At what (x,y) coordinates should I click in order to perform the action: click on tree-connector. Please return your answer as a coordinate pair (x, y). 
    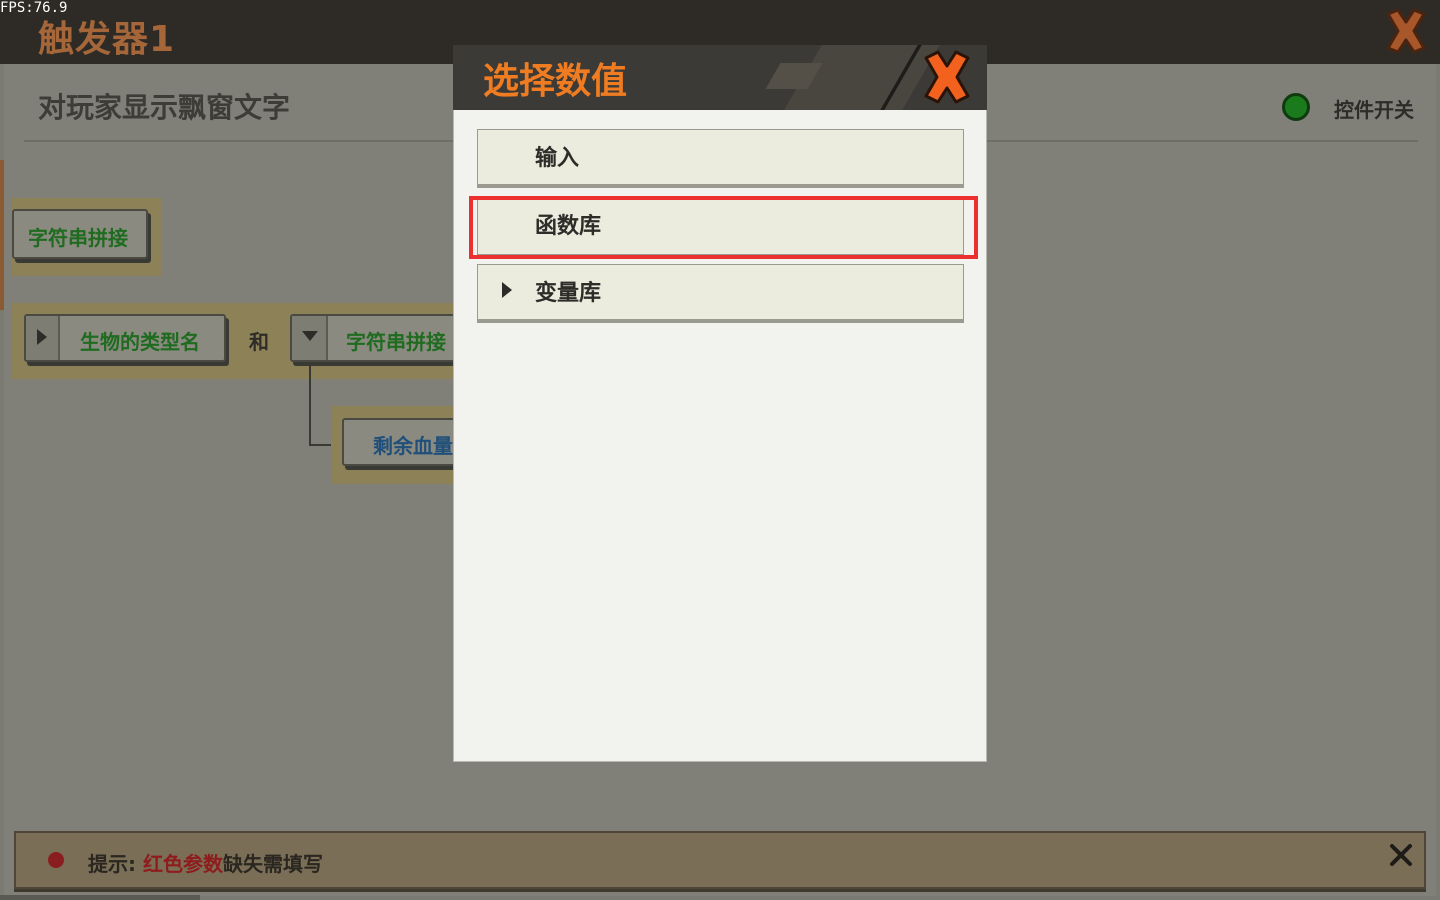
    Looking at the image, I should click on (321, 405).